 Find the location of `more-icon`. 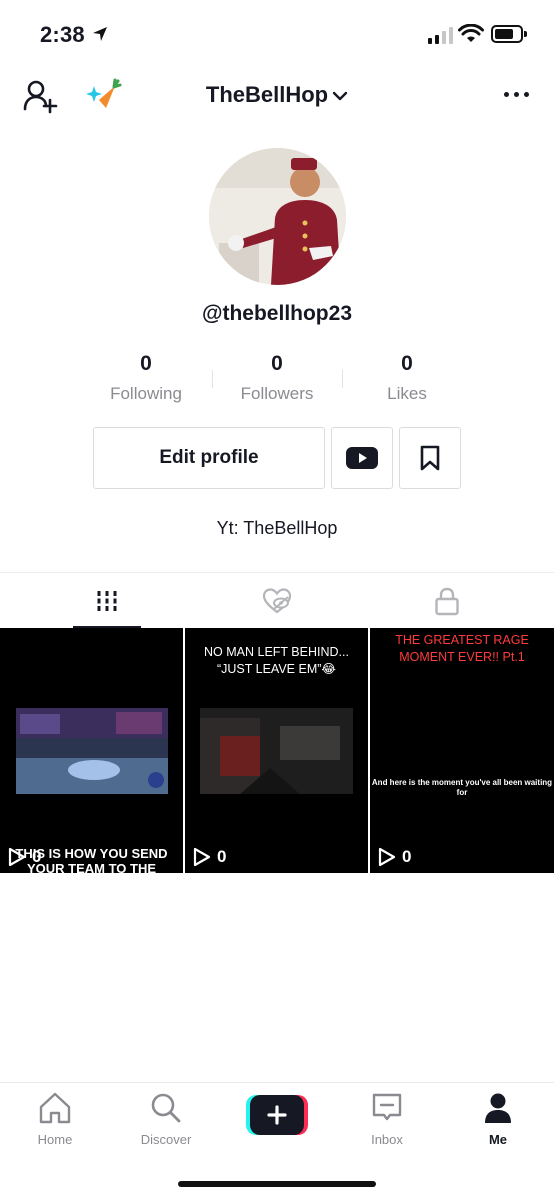

more-icon is located at coordinates (506, 94).